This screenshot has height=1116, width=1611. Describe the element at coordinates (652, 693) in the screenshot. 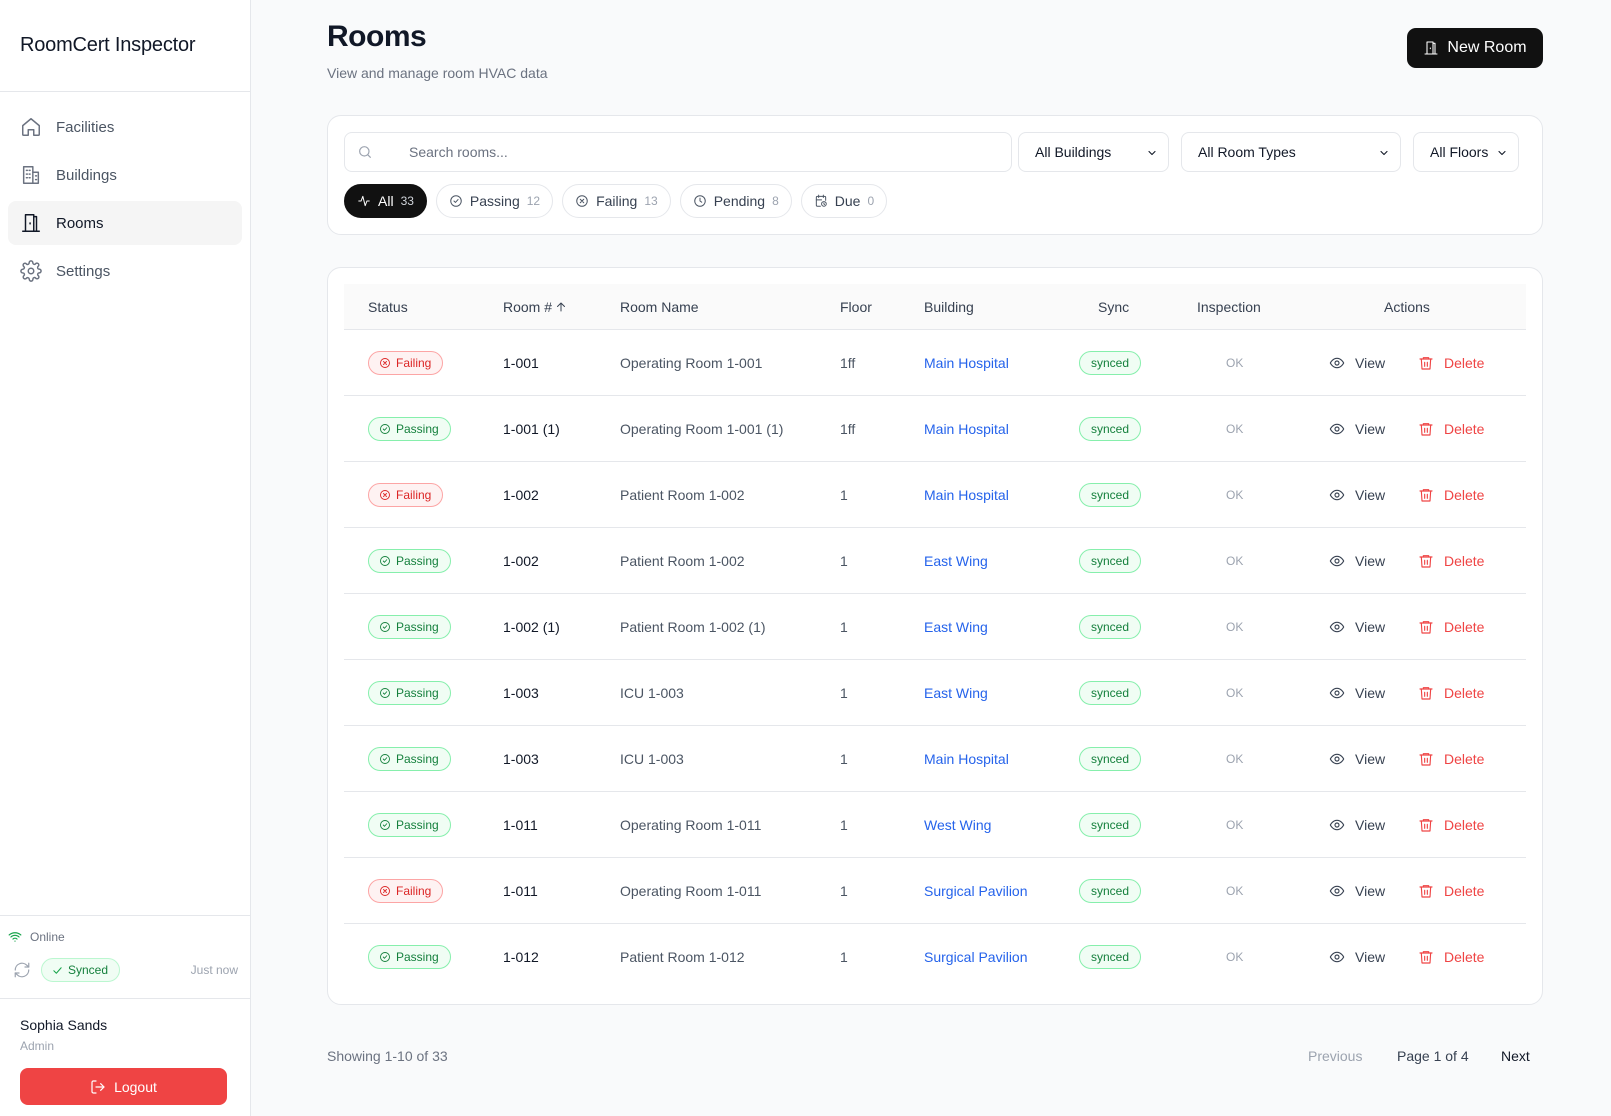

I see `room-name: ICU 1-003` at that location.